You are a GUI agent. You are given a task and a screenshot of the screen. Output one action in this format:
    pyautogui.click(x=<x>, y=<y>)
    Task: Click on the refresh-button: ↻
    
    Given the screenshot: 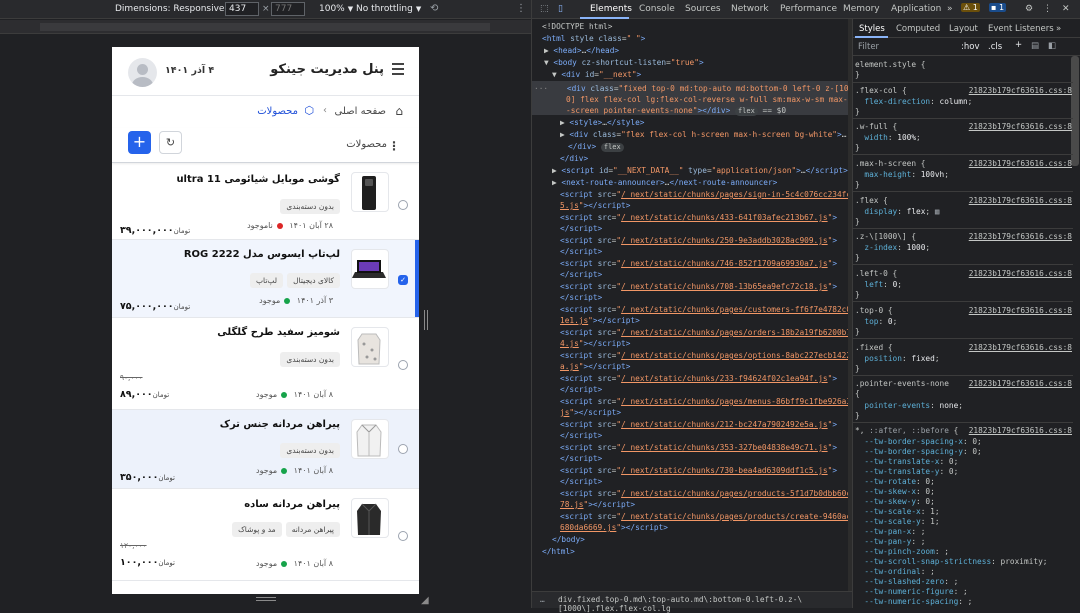 What is the action you would take?
    pyautogui.click(x=170, y=142)
    